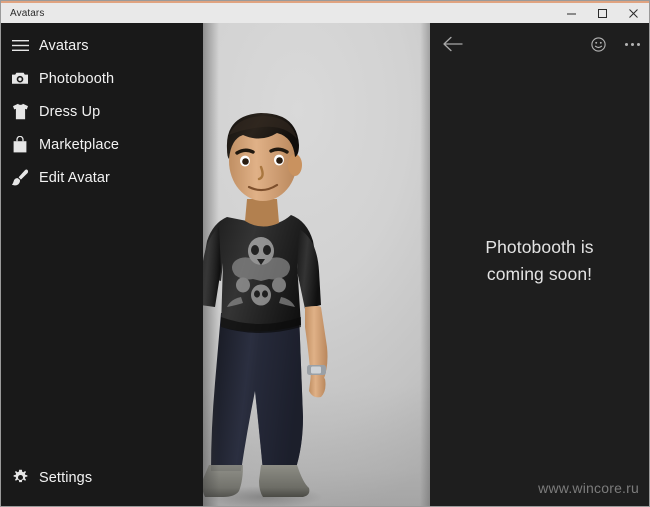 This screenshot has width=650, height=507. What do you see at coordinates (64, 45) in the screenshot?
I see `sidebar-item-label: Avatars` at bounding box center [64, 45].